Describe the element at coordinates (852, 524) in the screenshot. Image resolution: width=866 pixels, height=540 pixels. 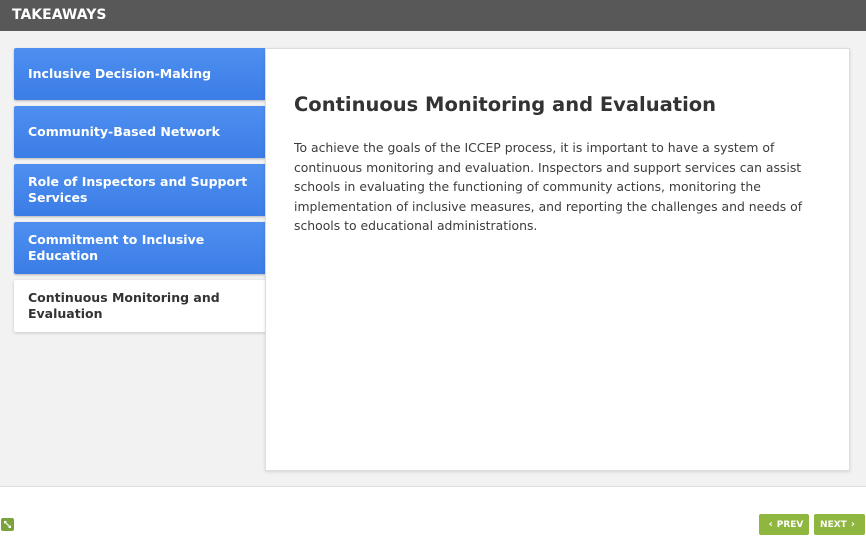
I see `chevron-right-icon: ›` at that location.